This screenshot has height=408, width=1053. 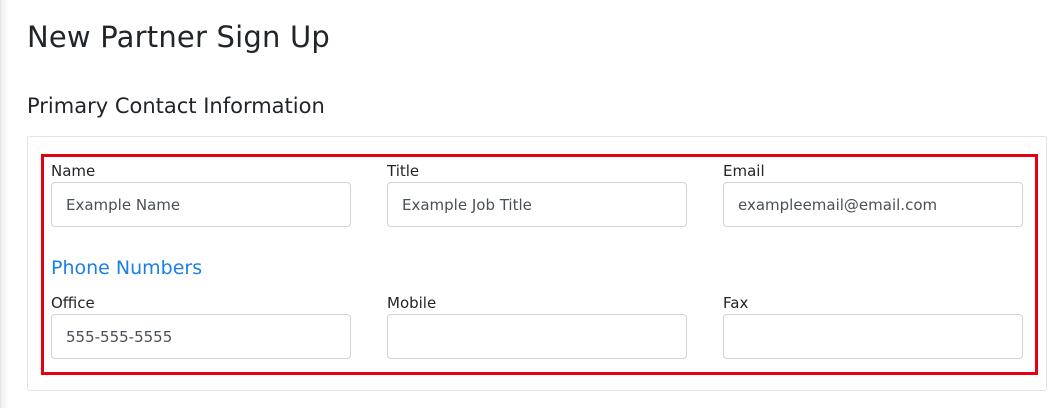 I want to click on page-edge-shadow, so click(x=5, y=204).